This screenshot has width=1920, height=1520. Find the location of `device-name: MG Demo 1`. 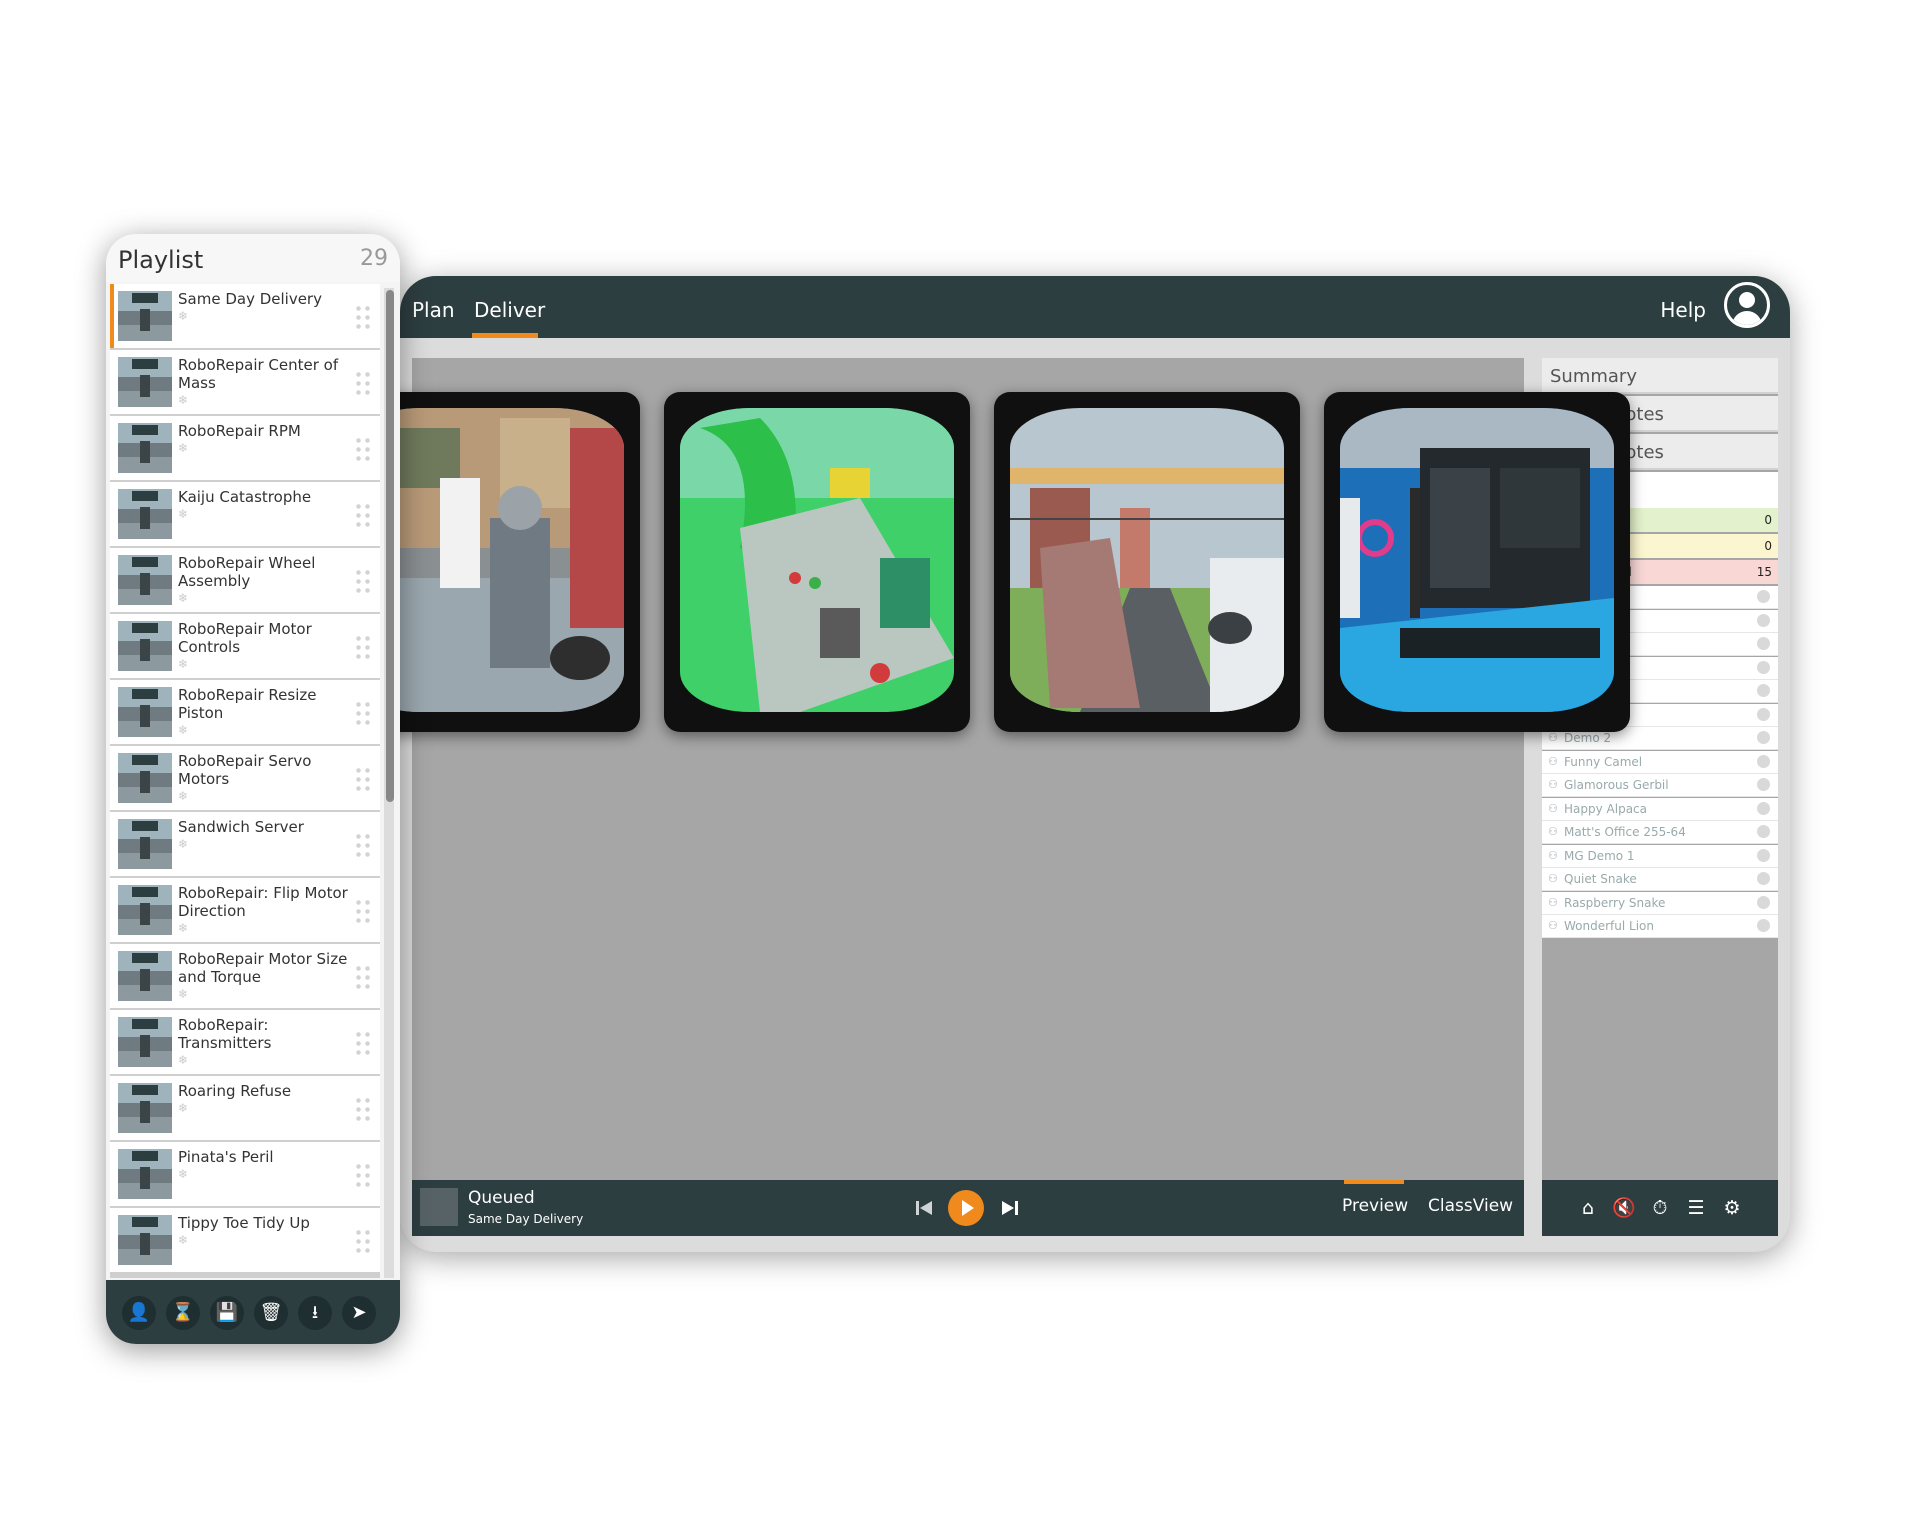

device-name: MG Demo 1 is located at coordinates (1599, 855).